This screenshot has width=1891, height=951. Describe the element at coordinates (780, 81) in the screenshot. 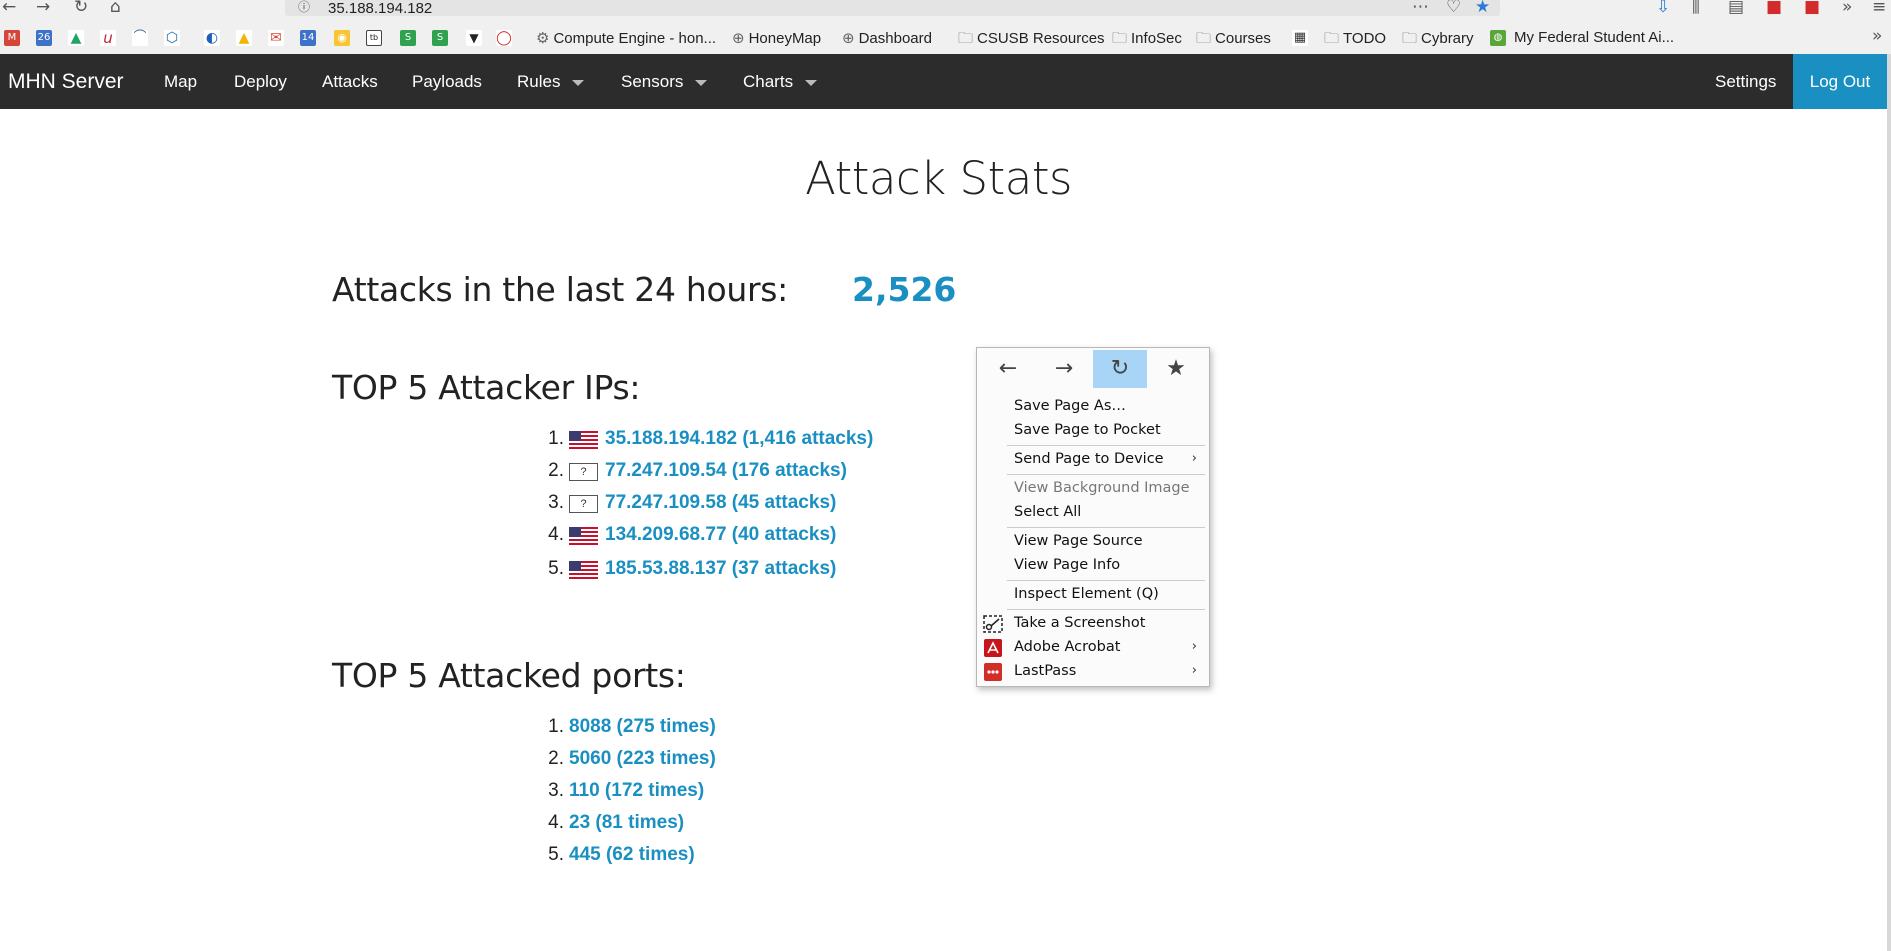

I see `nav-charts-dropdown: Charts` at that location.